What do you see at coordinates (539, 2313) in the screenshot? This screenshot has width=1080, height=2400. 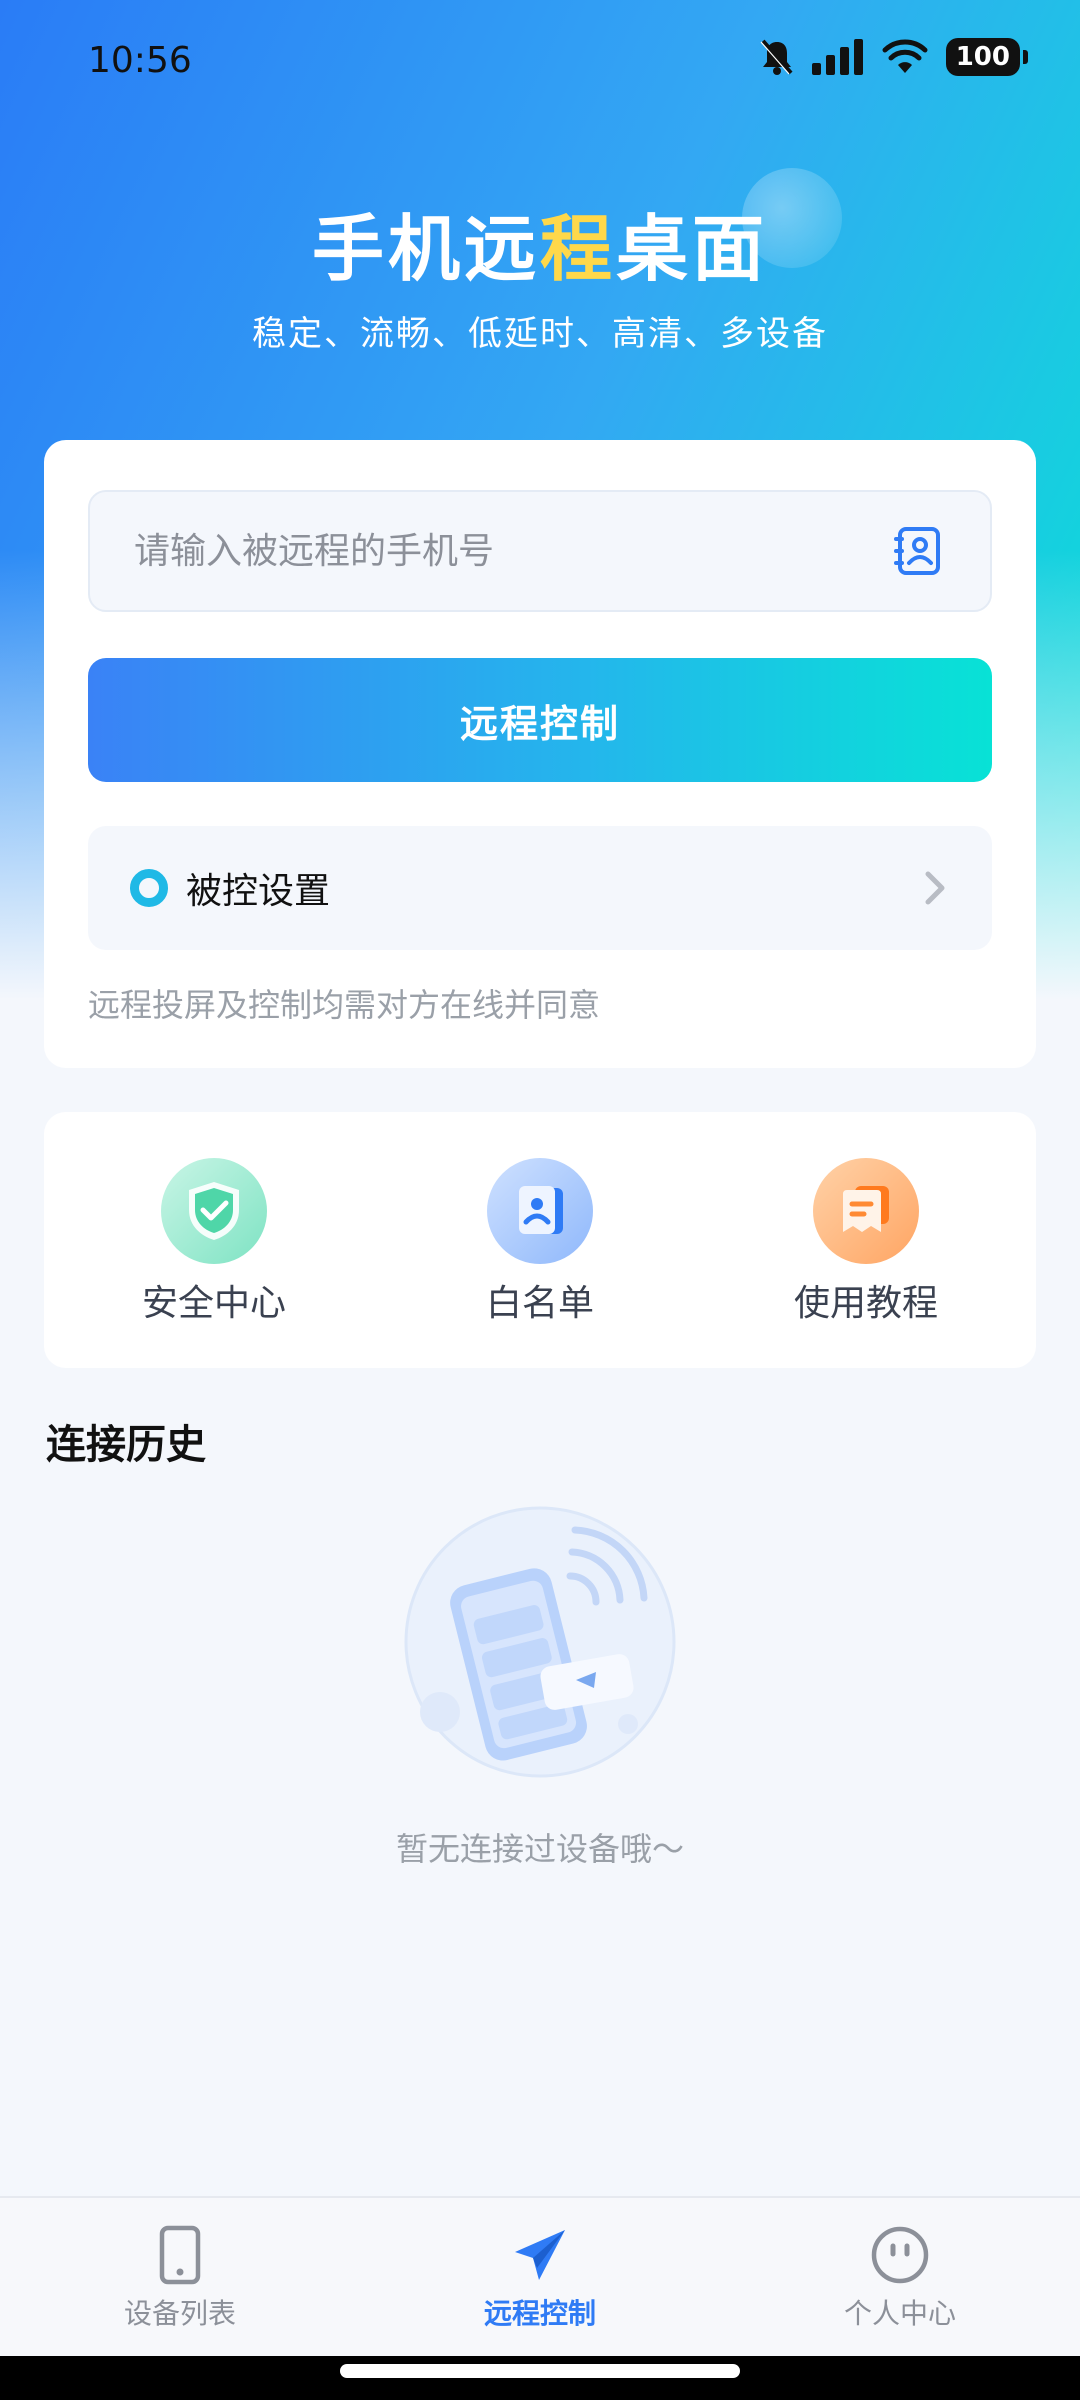 I see `tab-label: 远程控制` at bounding box center [539, 2313].